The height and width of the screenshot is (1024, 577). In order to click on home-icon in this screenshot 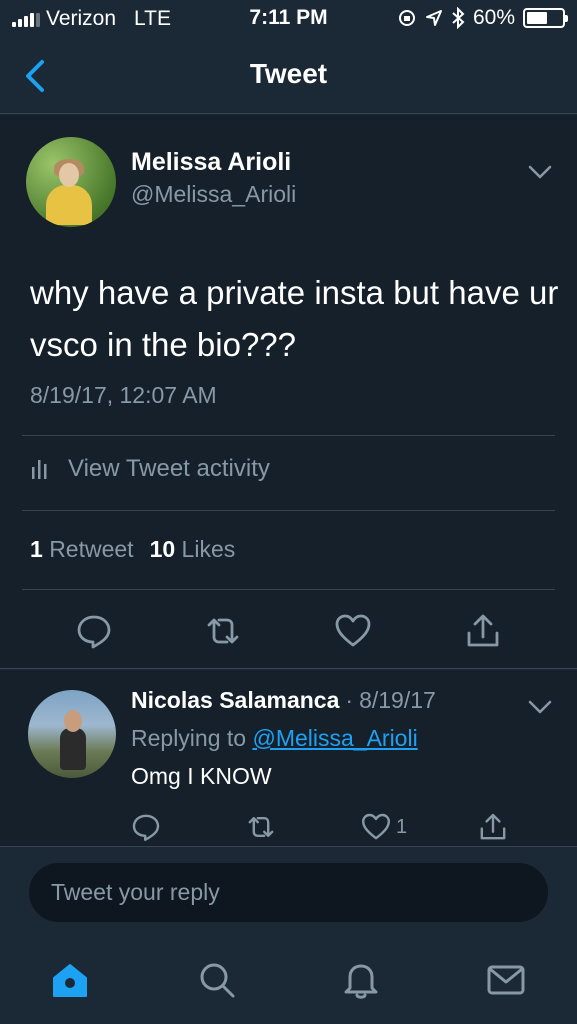, I will do `click(70, 980)`.